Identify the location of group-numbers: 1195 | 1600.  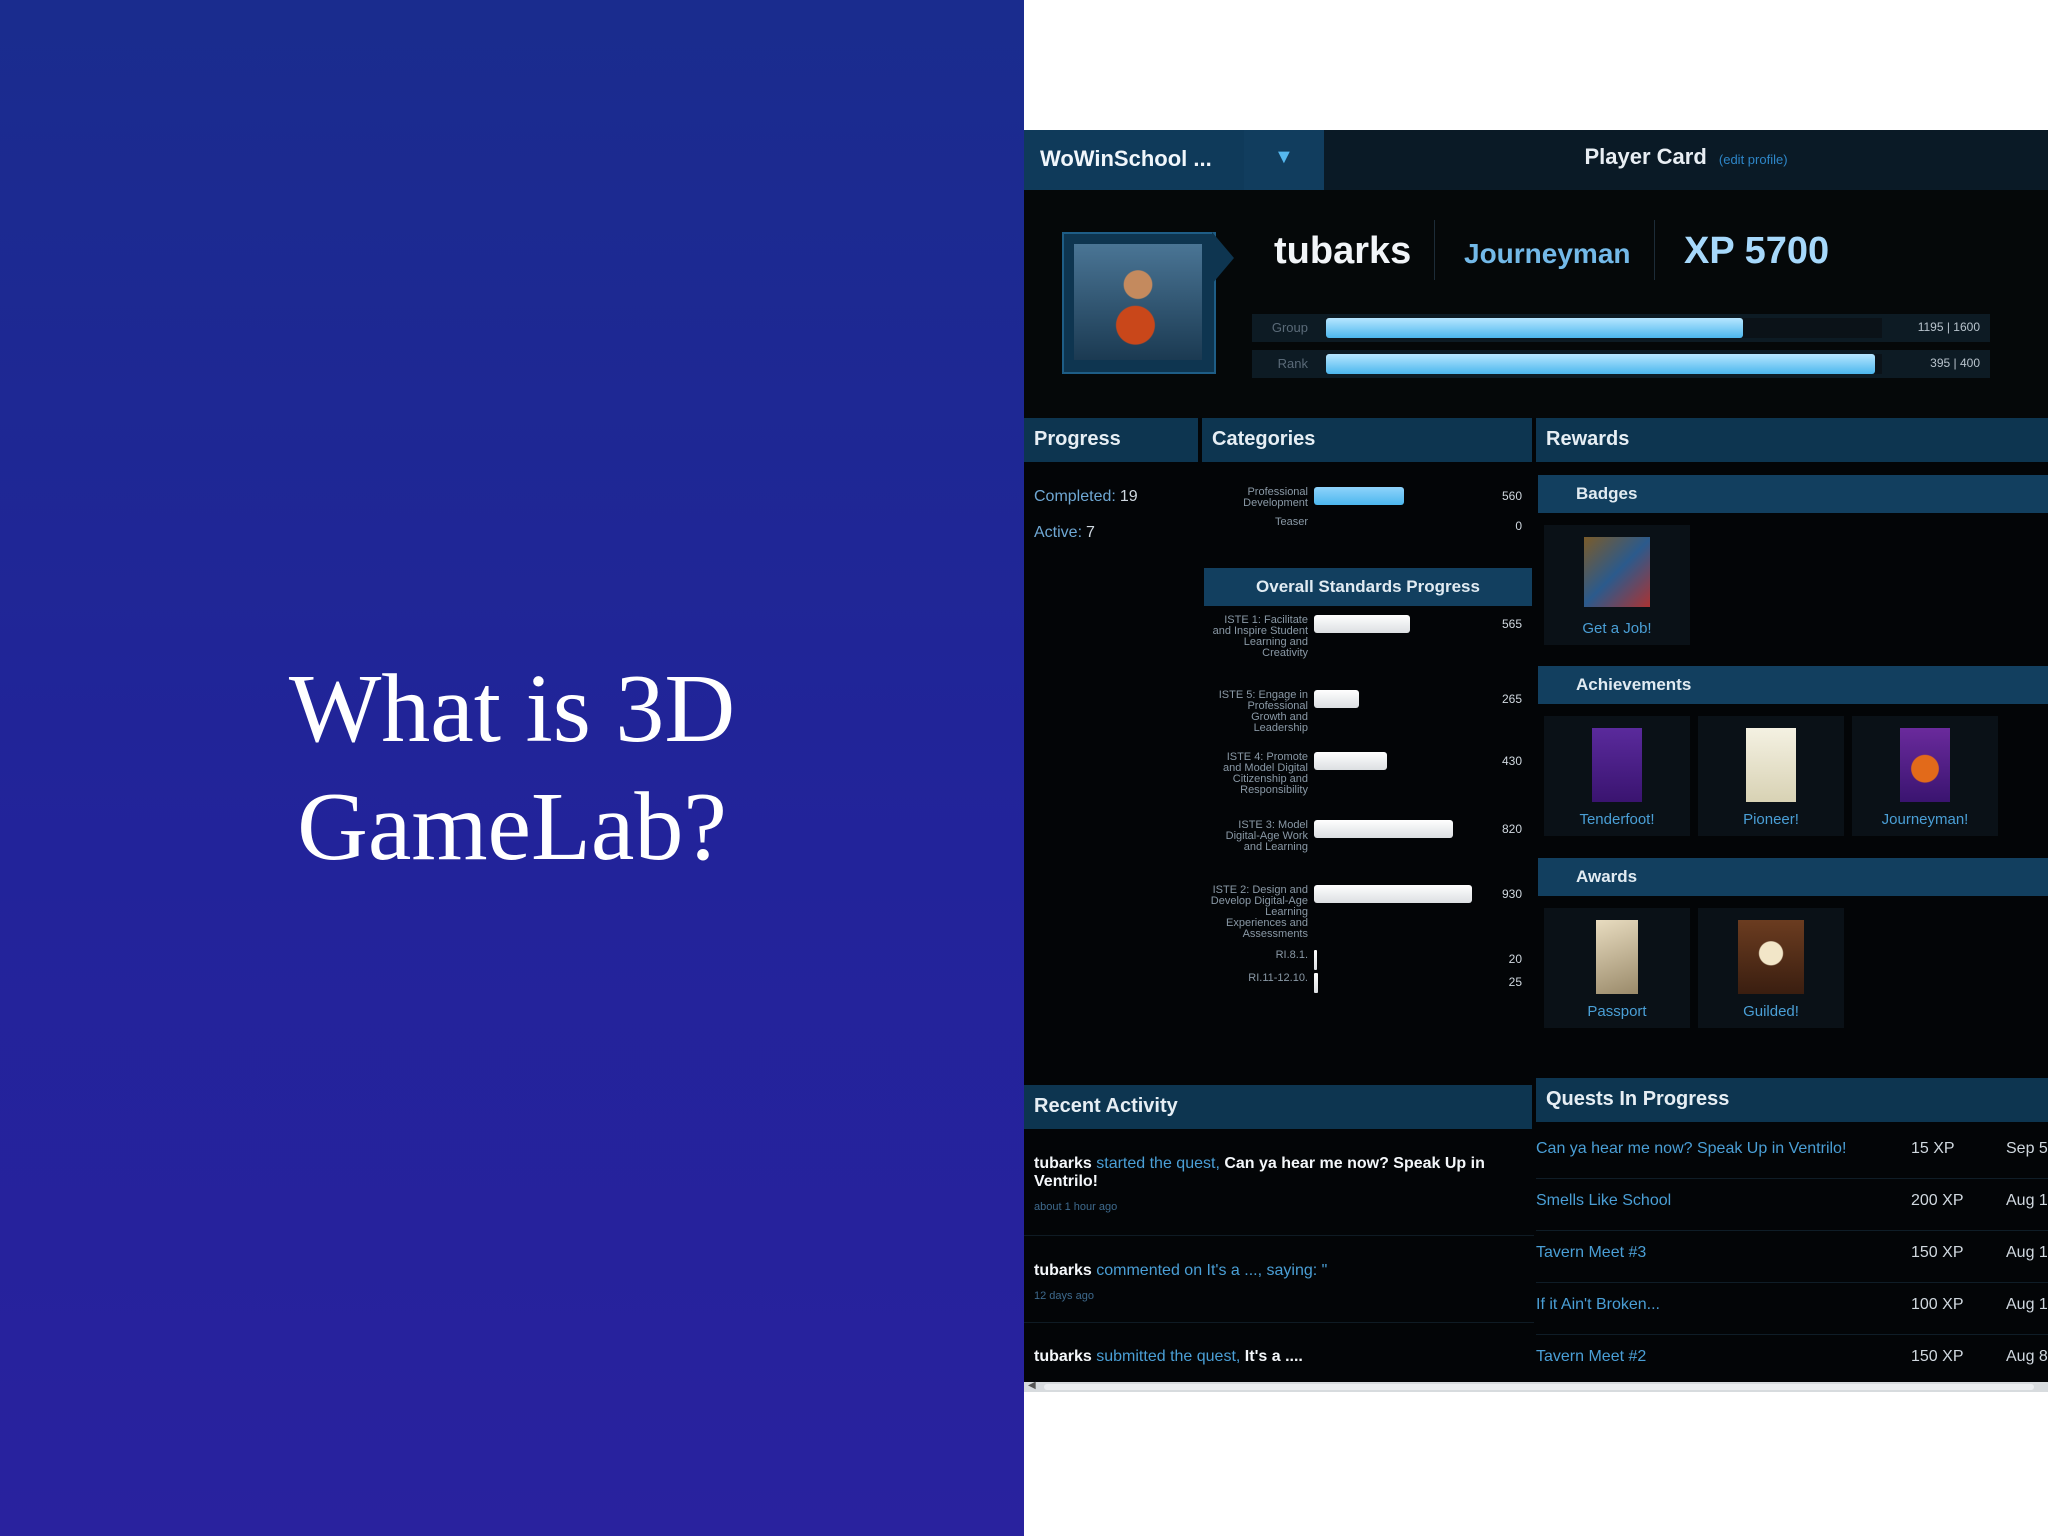
(1948, 327).